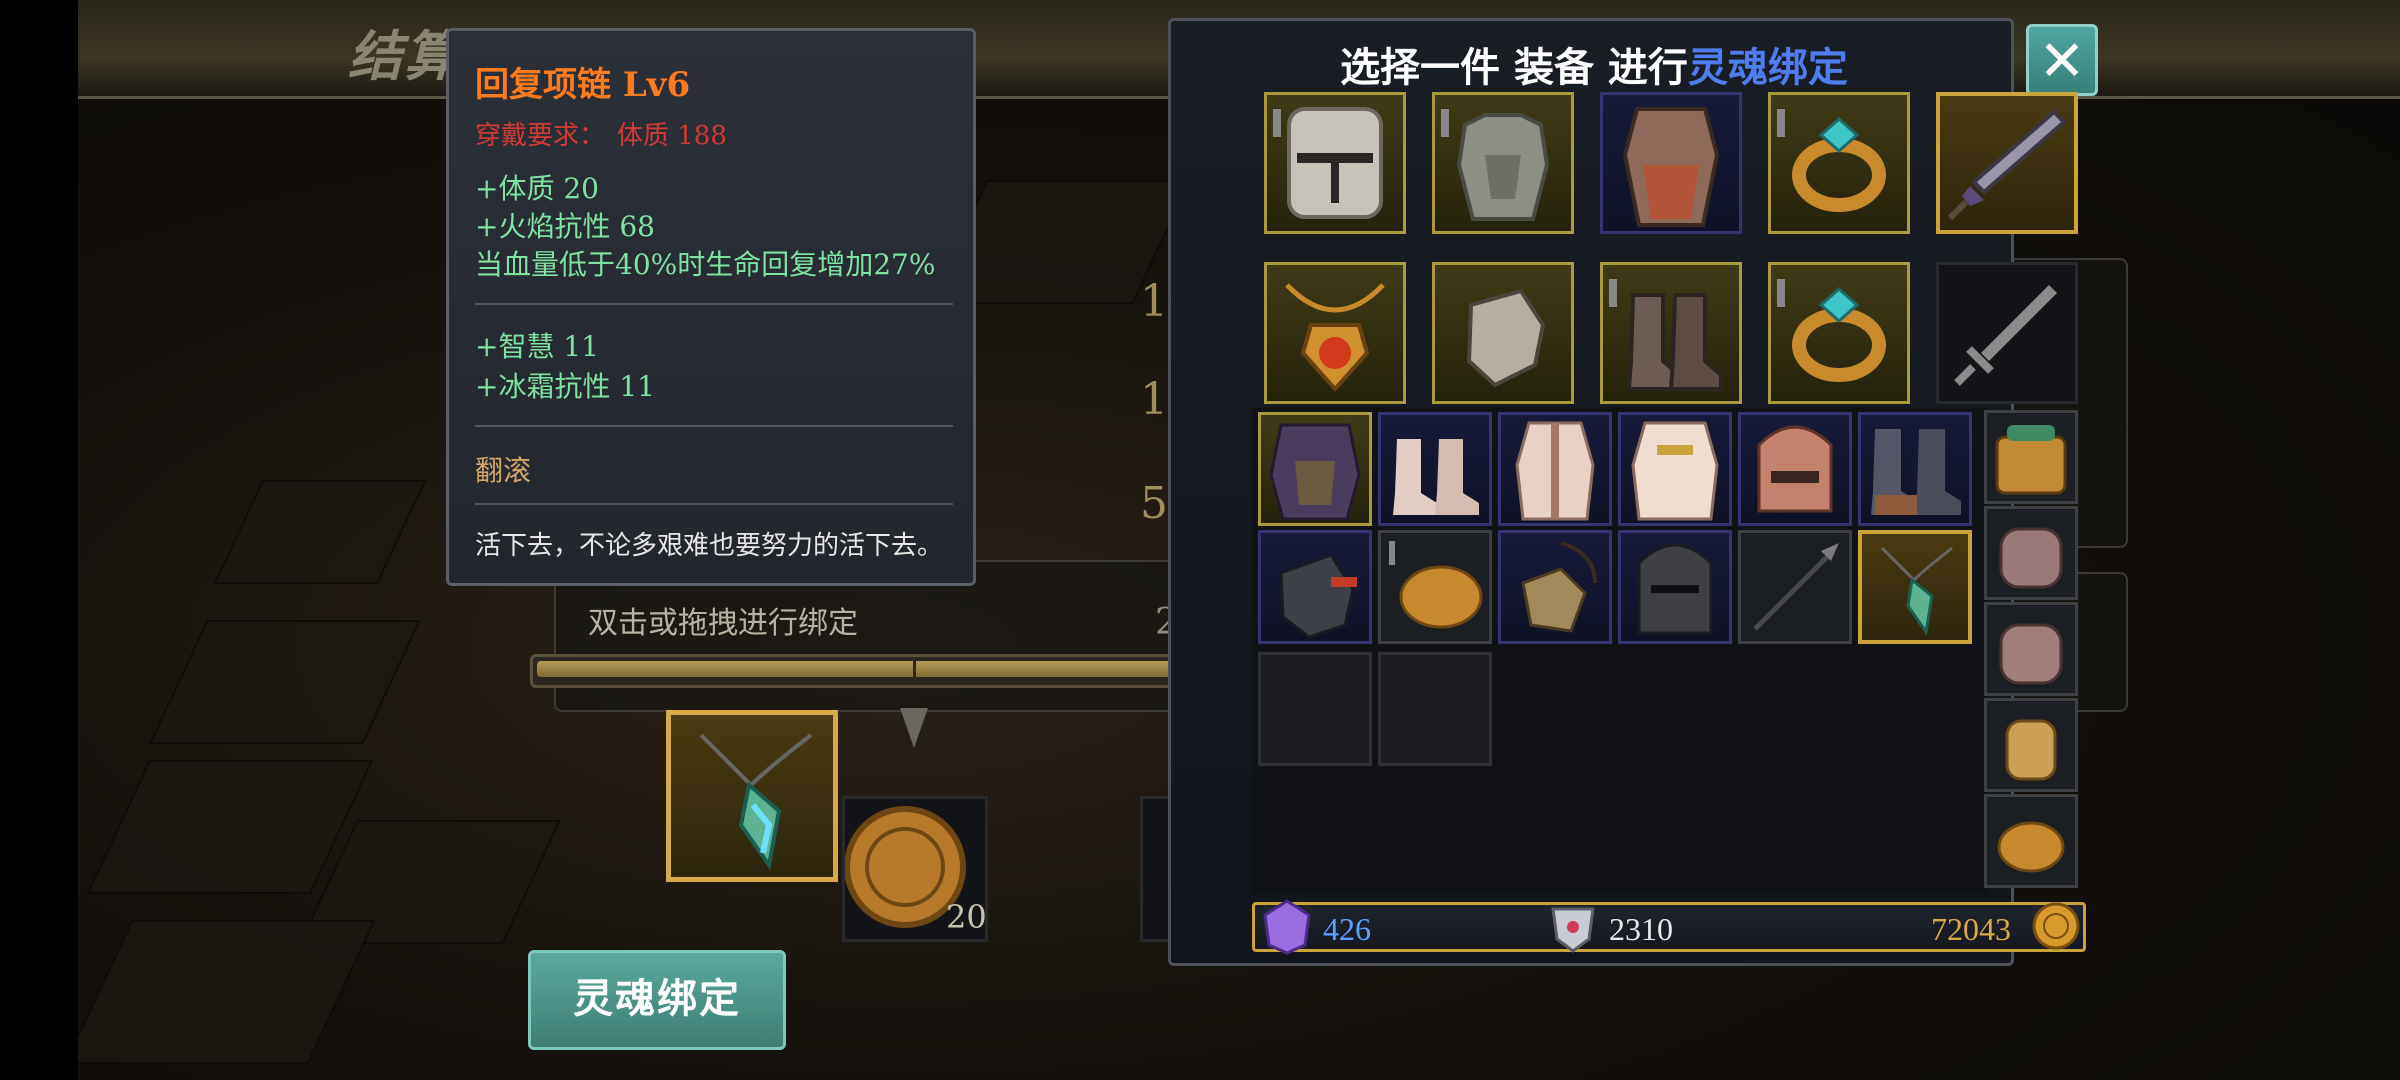  What do you see at coordinates (1495, 165) in the screenshot?
I see `chest-armor-icon` at bounding box center [1495, 165].